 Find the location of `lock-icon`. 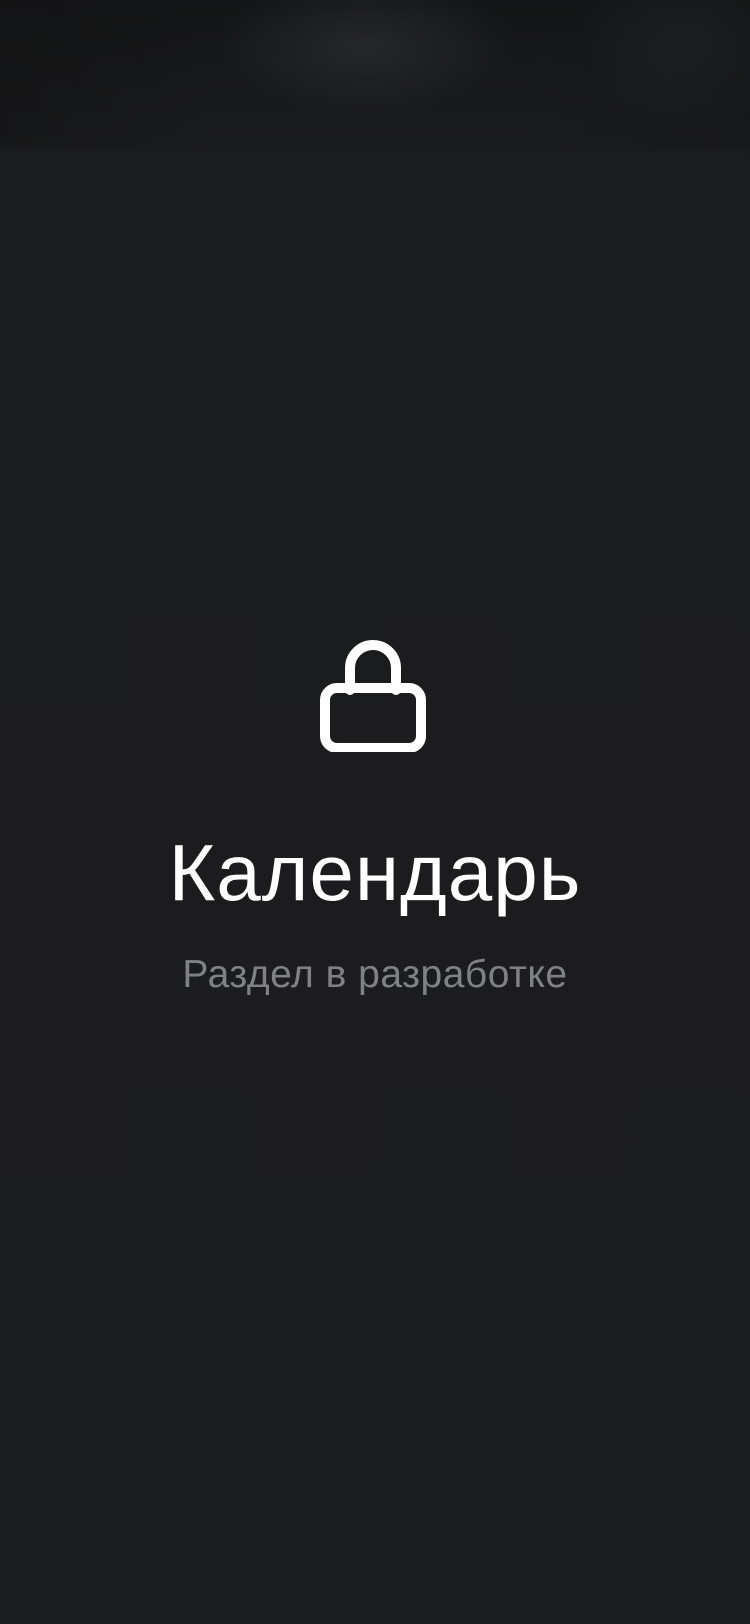

lock-icon is located at coordinates (373, 691).